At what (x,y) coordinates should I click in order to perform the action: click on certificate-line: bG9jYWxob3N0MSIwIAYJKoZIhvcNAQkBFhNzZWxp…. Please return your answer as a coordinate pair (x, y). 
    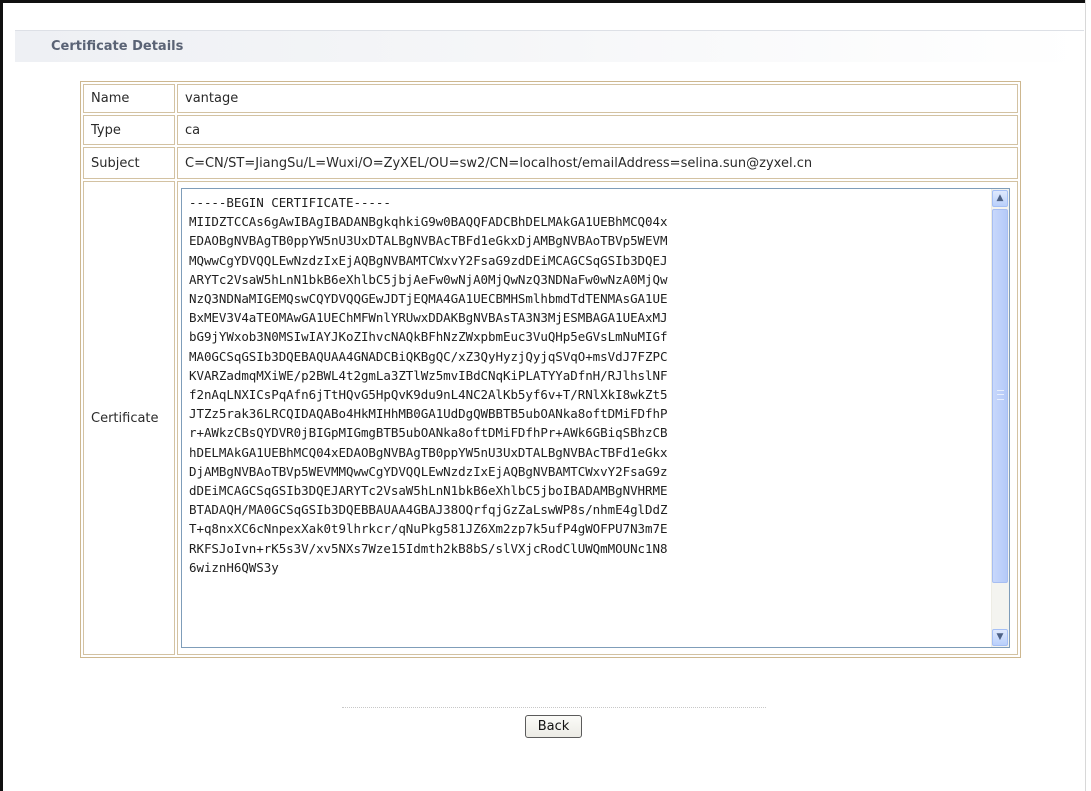
    Looking at the image, I should click on (428, 337).